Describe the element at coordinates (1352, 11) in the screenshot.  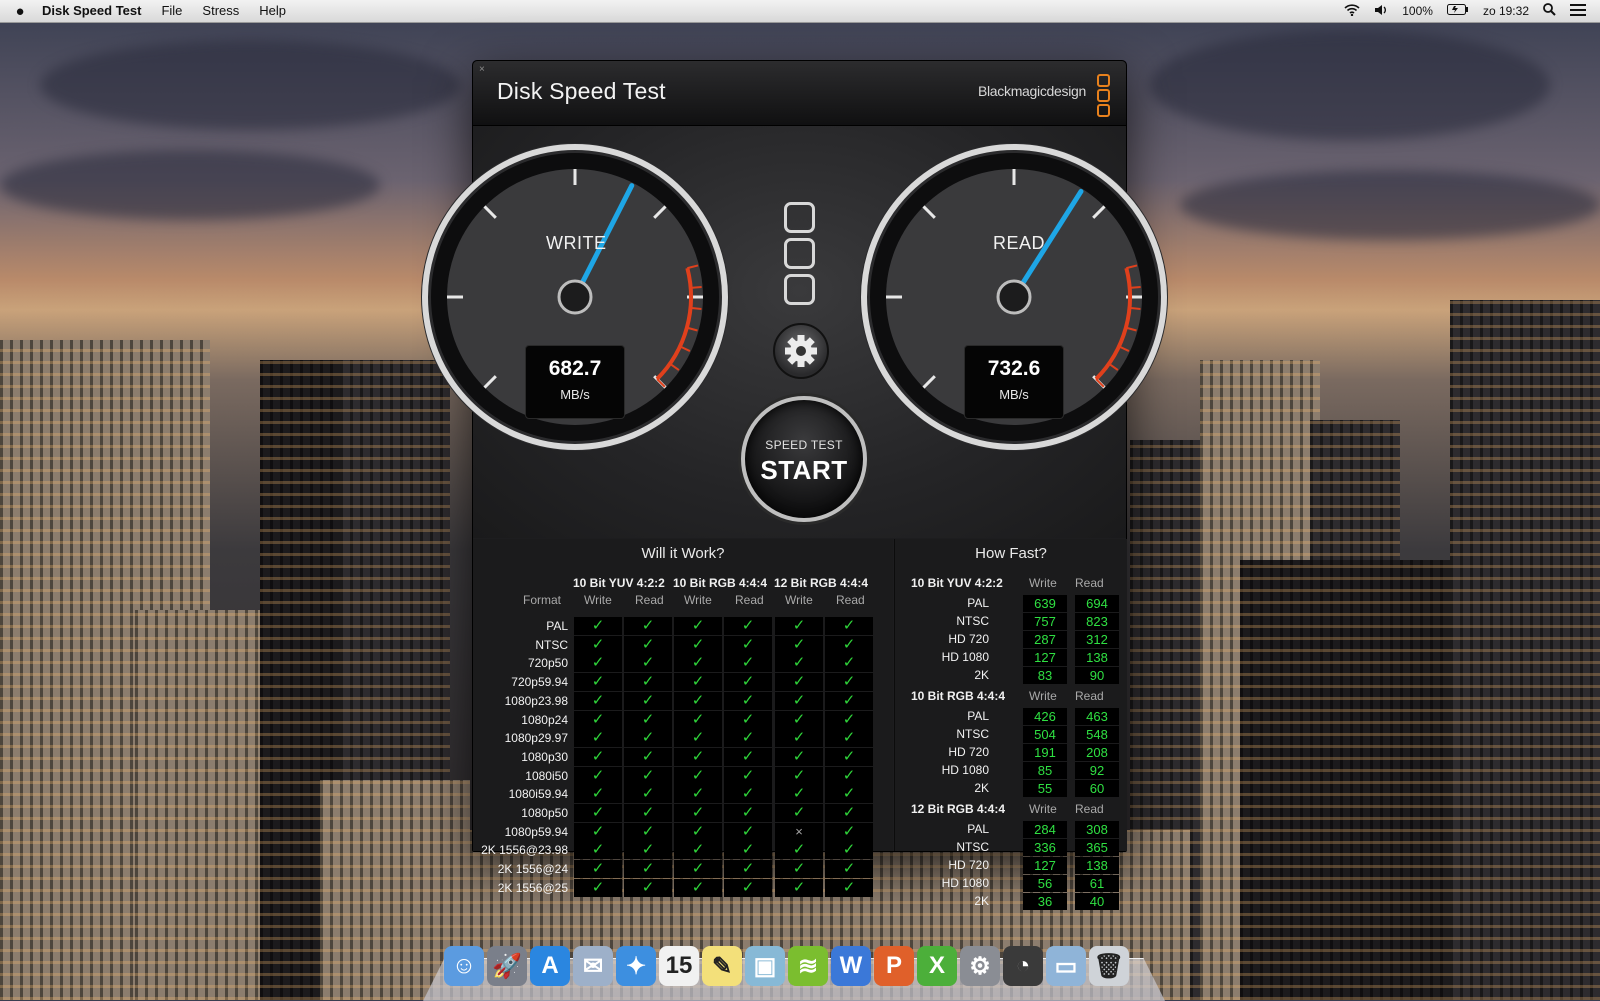
I see `wifi-icon` at that location.